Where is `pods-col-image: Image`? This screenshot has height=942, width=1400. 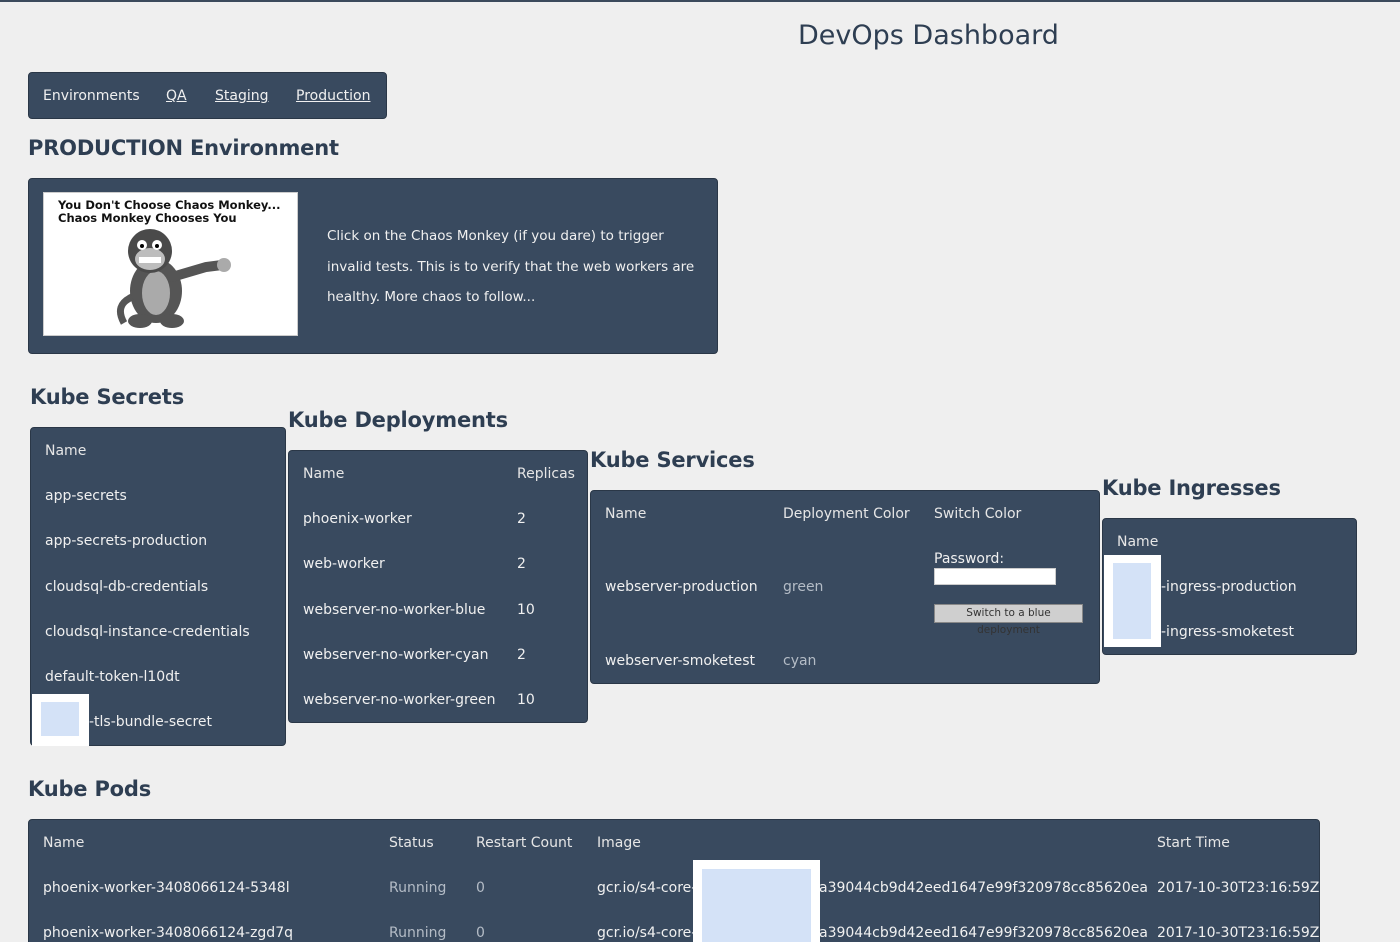
pods-col-image: Image is located at coordinates (619, 843).